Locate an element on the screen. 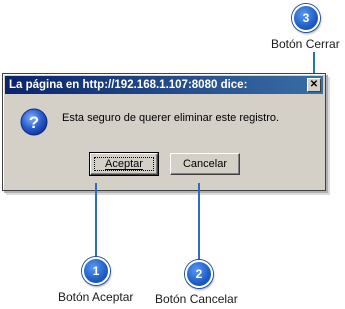  callout-number-2: 2 is located at coordinates (199, 274).